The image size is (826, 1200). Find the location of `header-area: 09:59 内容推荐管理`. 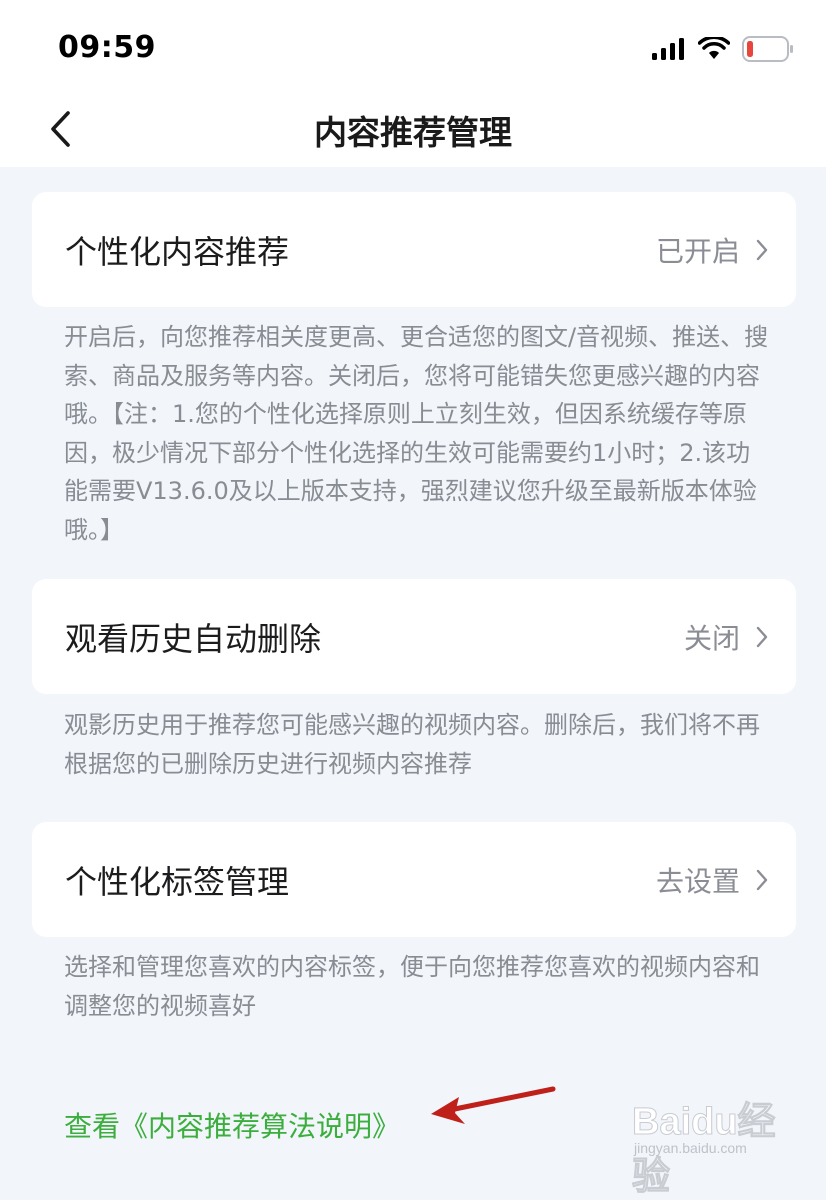

header-area: 09:59 内容推荐管理 is located at coordinates (413, 83).